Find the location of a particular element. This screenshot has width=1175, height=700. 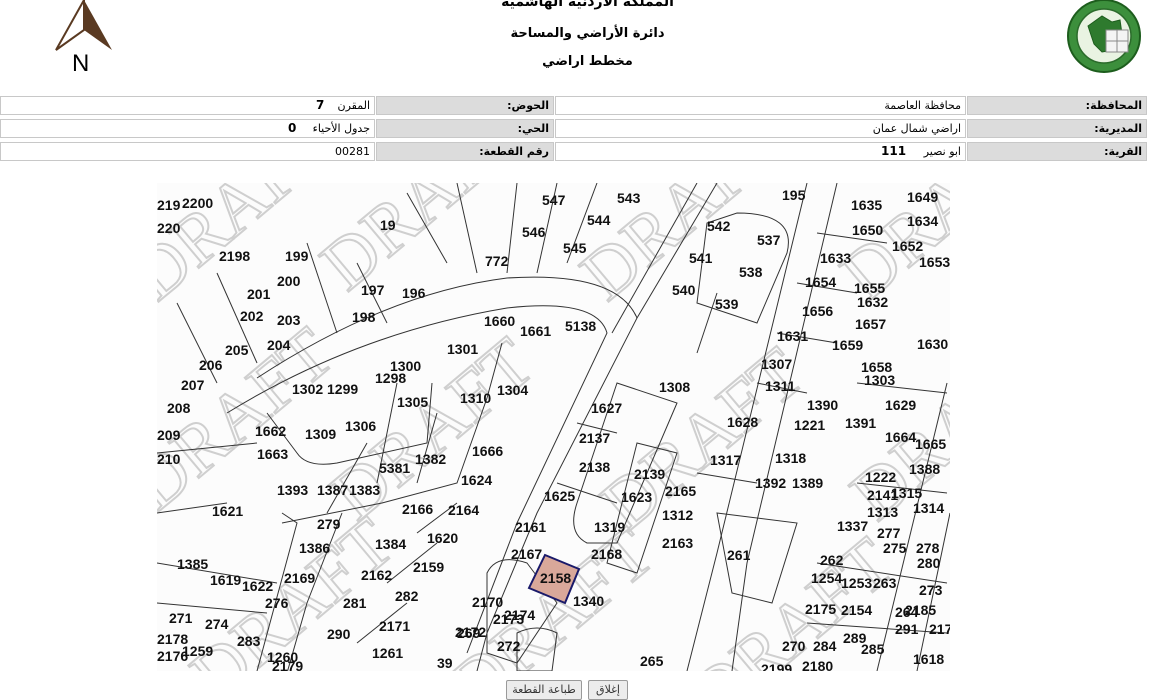

parcel-number-1652: 1652 is located at coordinates (907, 246).